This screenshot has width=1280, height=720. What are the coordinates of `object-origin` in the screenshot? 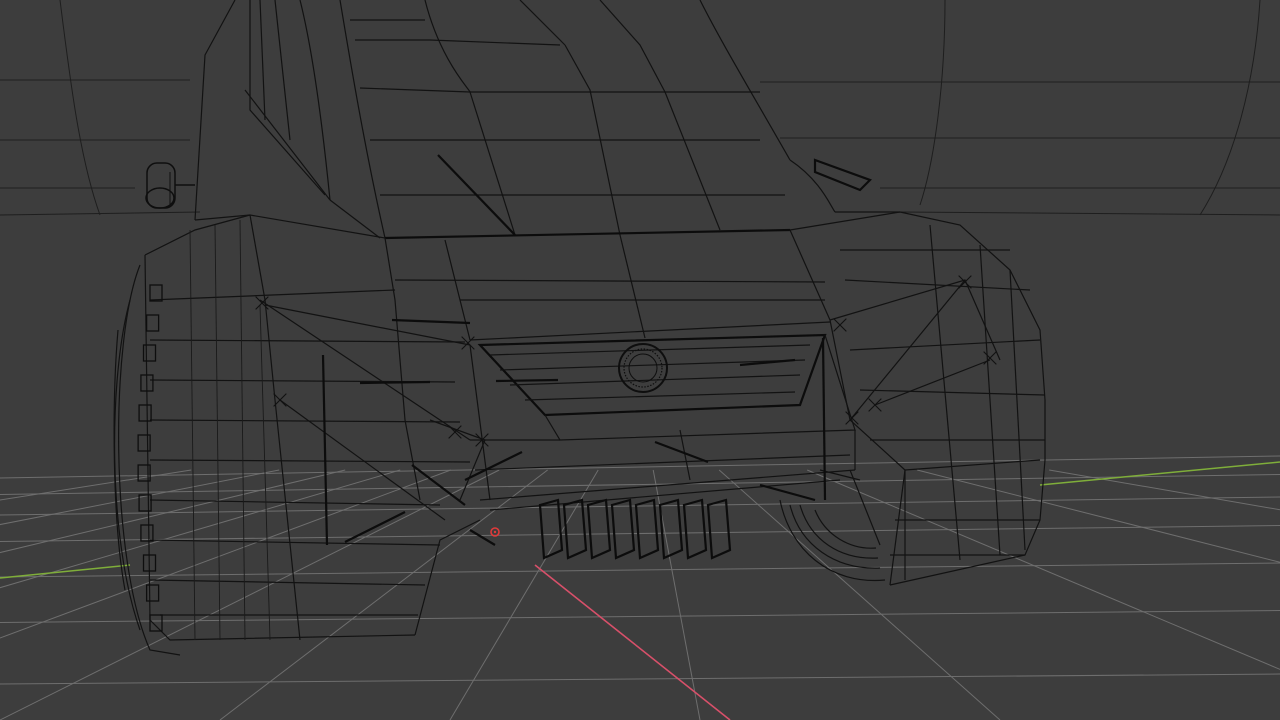 It's located at (495, 532).